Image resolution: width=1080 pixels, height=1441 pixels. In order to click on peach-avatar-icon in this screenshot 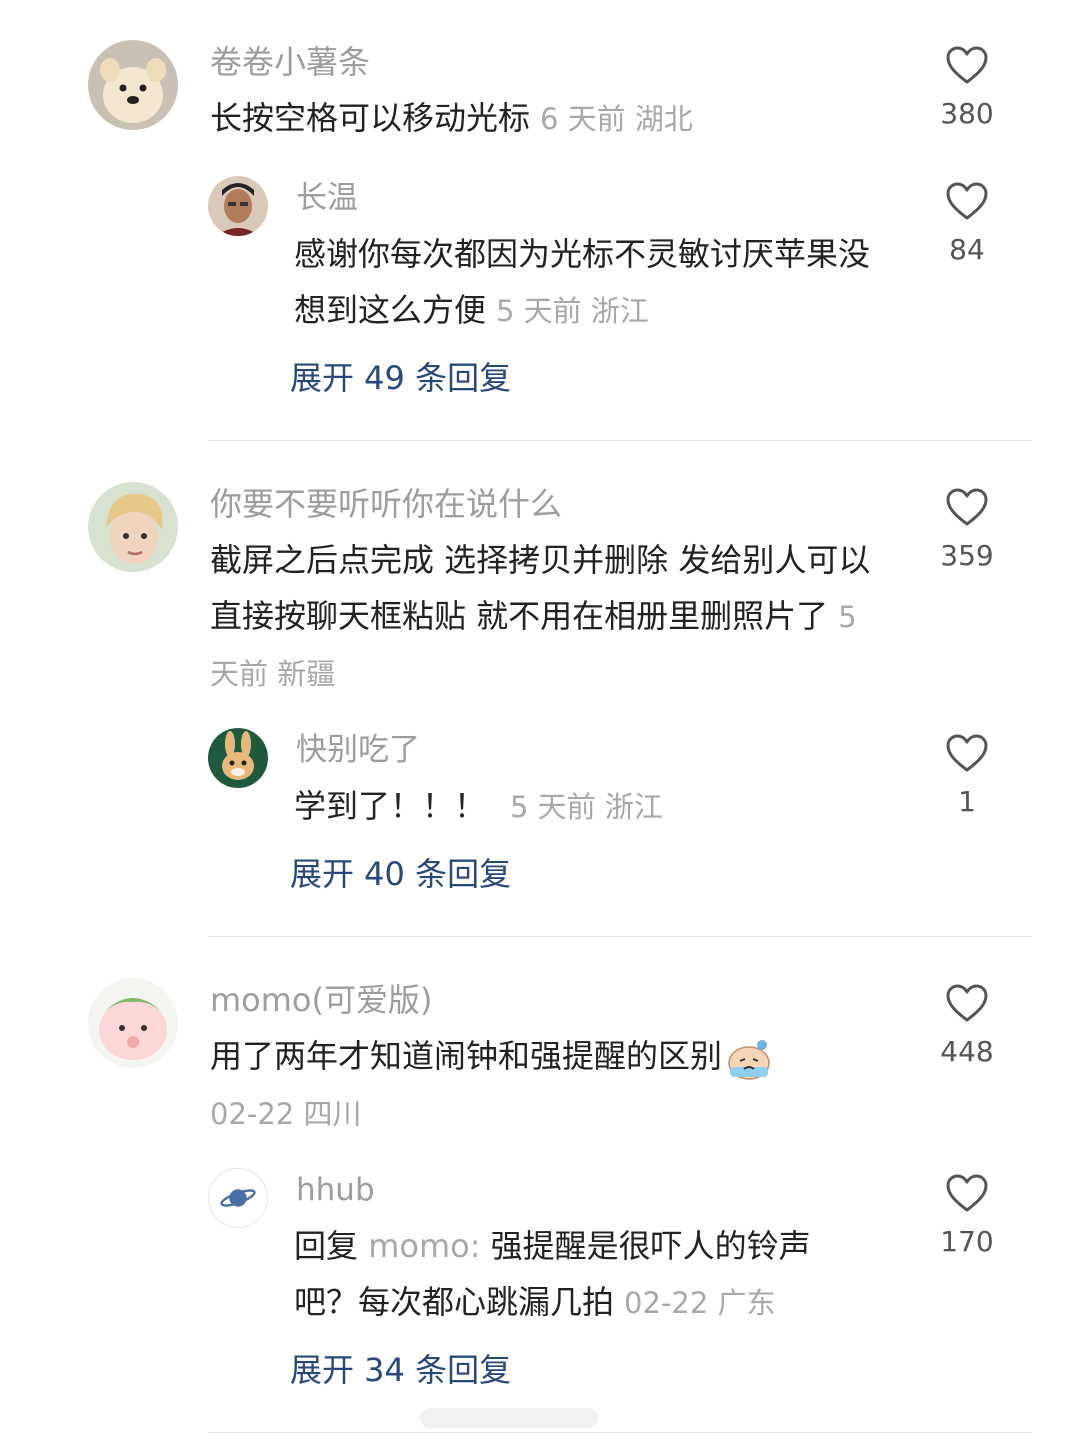, I will do `click(133, 1023)`.